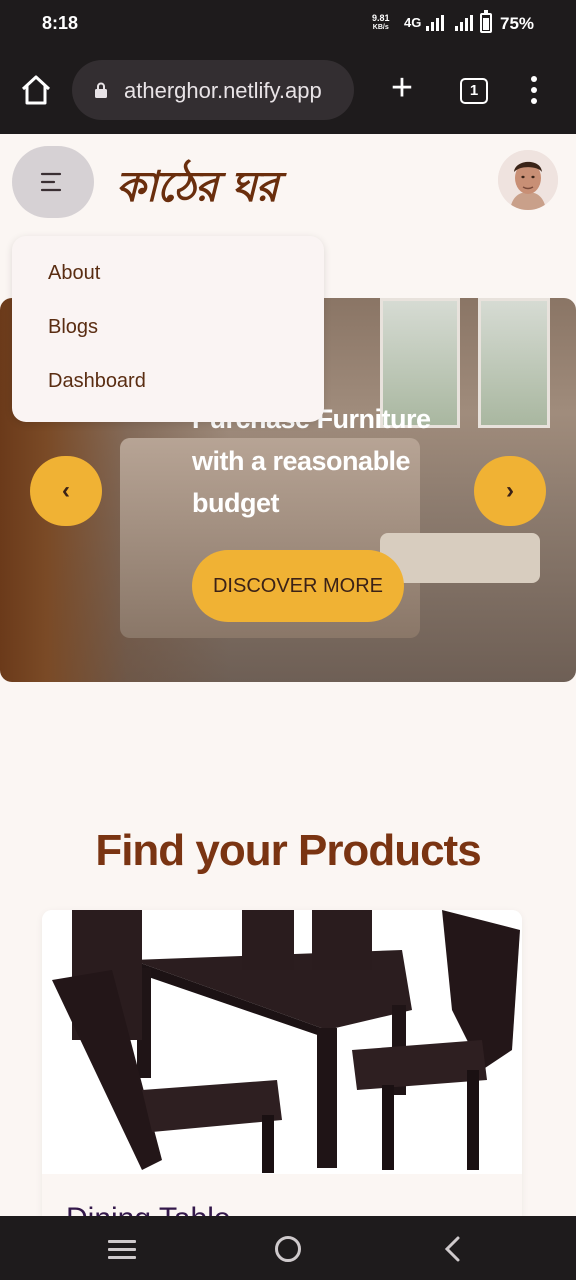 Image resolution: width=576 pixels, height=1280 pixels. I want to click on discover-more-button: DISCOVER MORE, so click(298, 586).